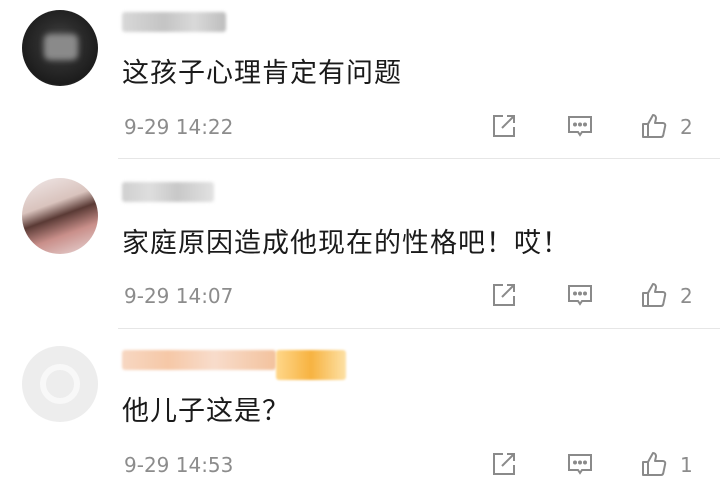 This screenshot has height=496, width=720. Describe the element at coordinates (179, 127) in the screenshot. I see `comment-timestamp: 9-29 14:22` at that location.